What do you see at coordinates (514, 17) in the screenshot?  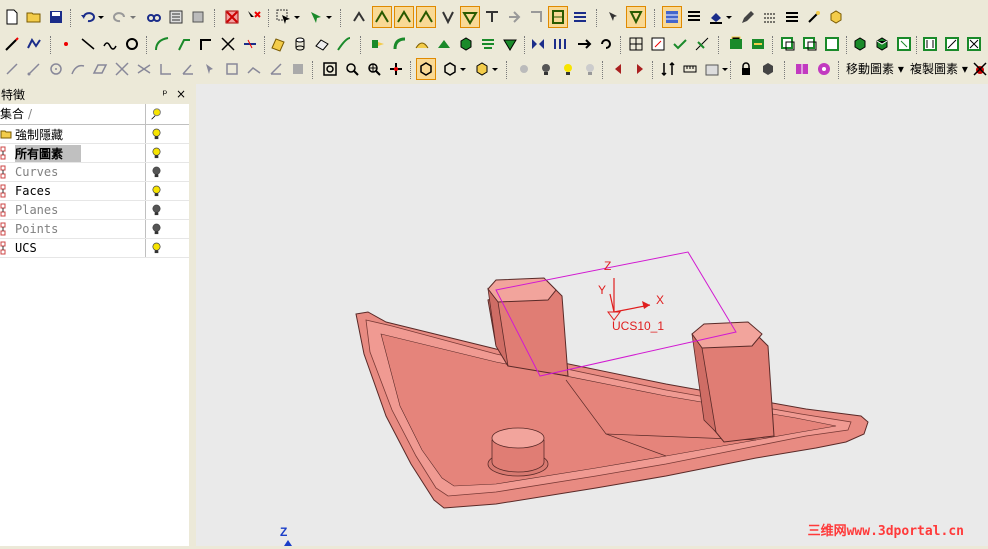 I see `snap-perp-button` at bounding box center [514, 17].